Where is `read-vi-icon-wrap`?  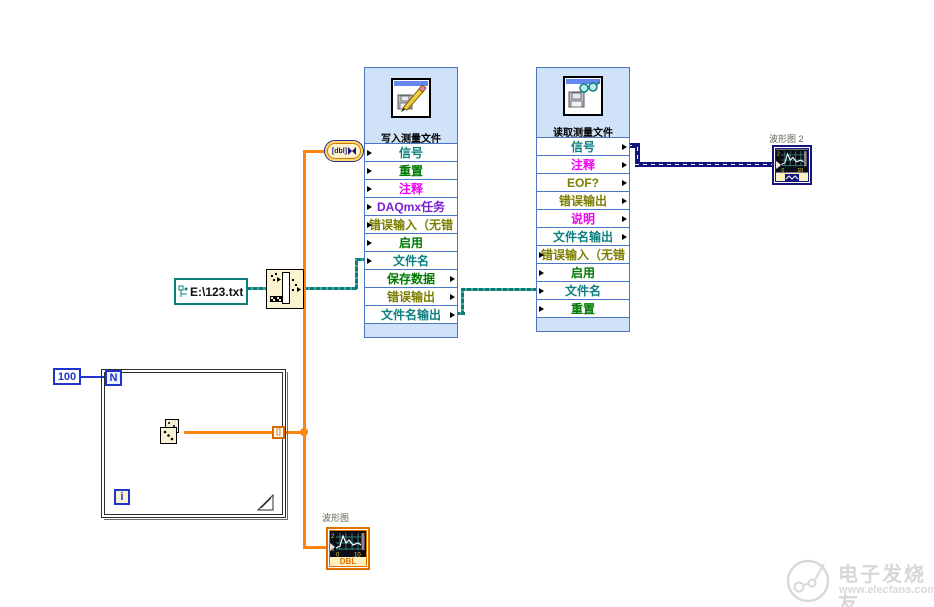 read-vi-icon-wrap is located at coordinates (583, 96).